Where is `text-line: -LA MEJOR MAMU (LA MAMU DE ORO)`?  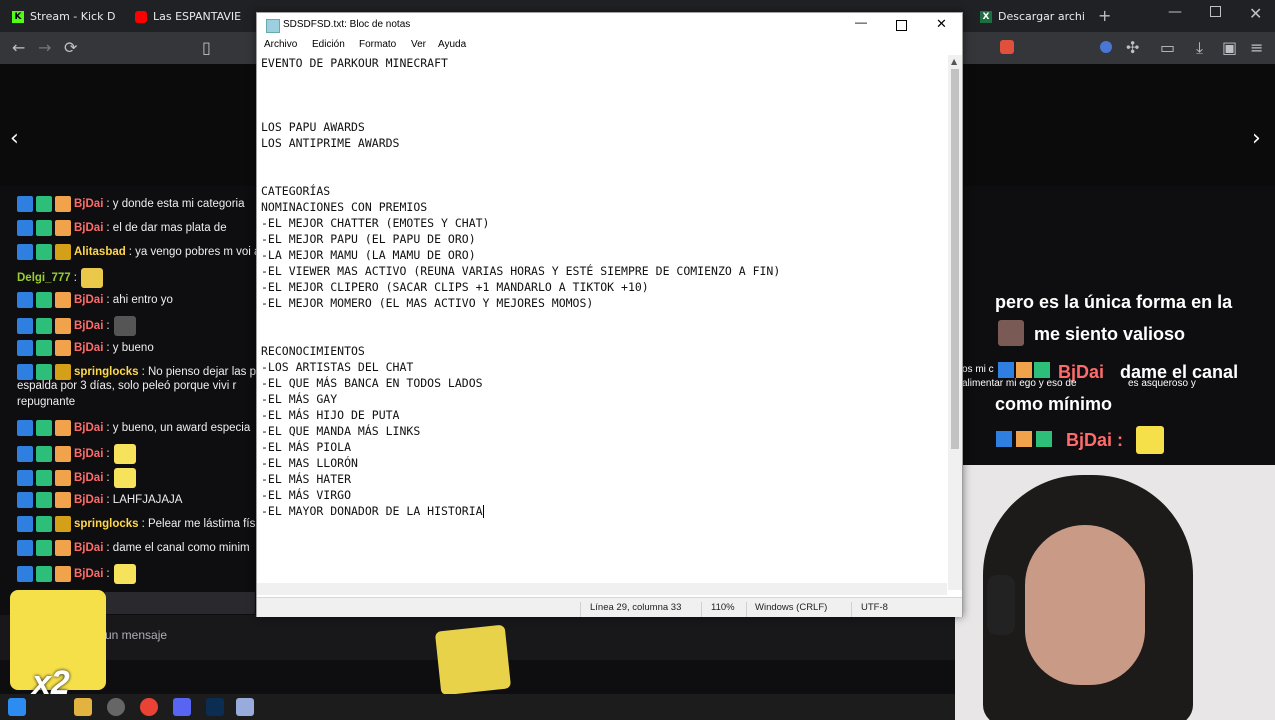
text-line: -LA MEJOR MAMU (LA MAMU DE ORO) is located at coordinates (368, 255).